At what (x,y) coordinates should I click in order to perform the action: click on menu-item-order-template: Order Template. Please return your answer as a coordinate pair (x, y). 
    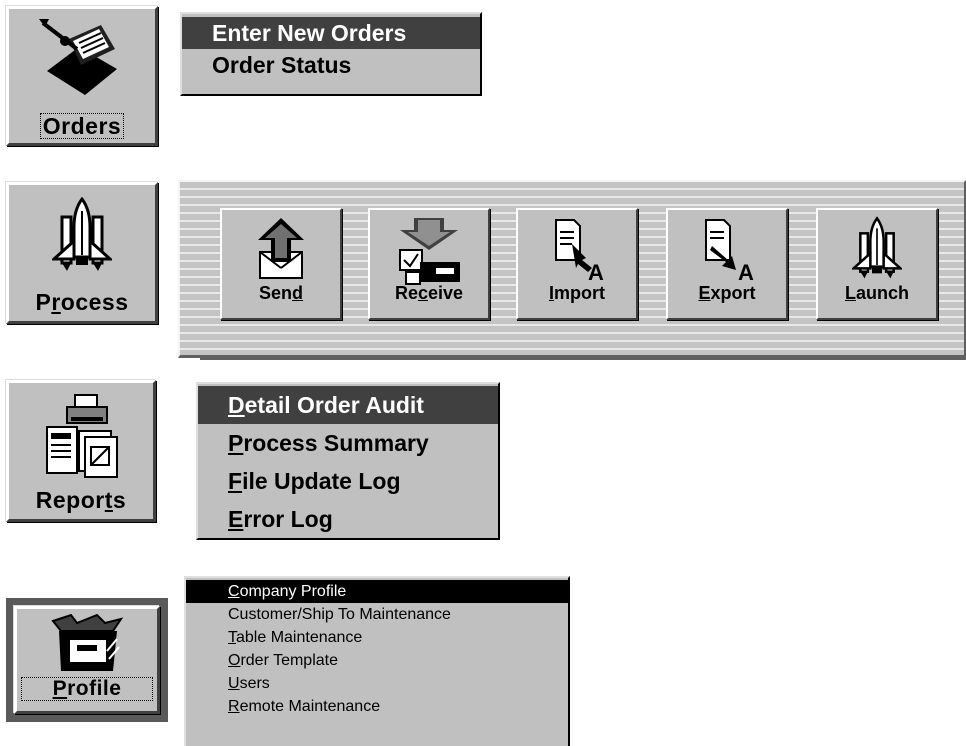
    Looking at the image, I should click on (377, 660).